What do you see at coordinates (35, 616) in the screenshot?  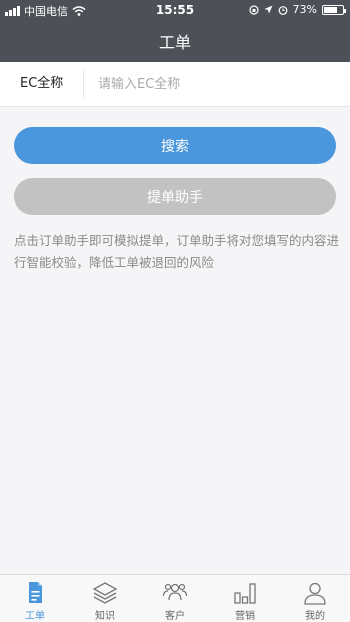 I see `tab-label: 工单` at bounding box center [35, 616].